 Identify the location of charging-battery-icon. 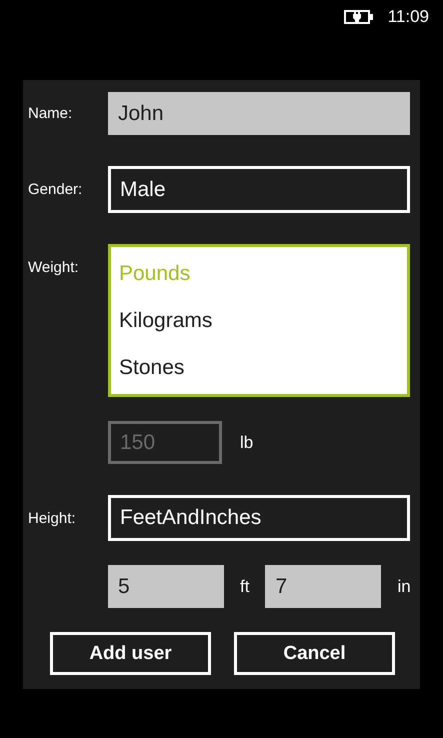
(359, 17).